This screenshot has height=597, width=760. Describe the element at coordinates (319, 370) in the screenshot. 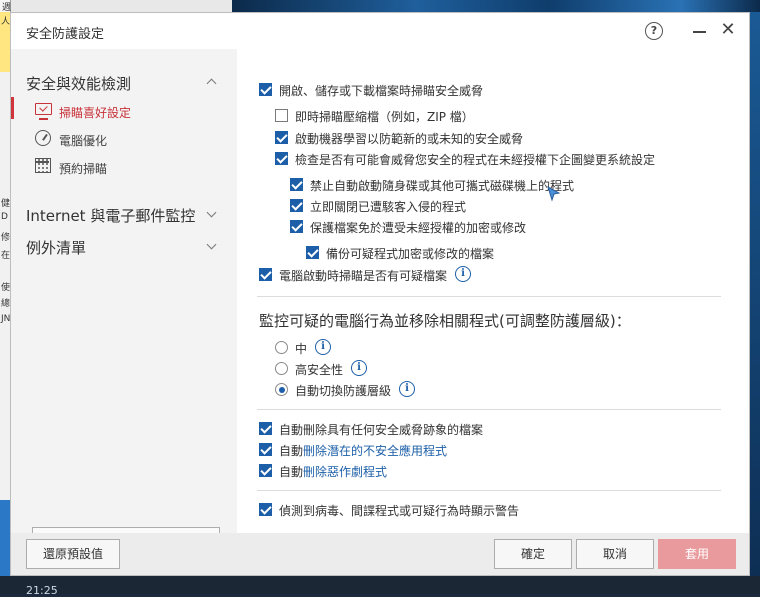

I see `radio-label: 高安全性` at that location.